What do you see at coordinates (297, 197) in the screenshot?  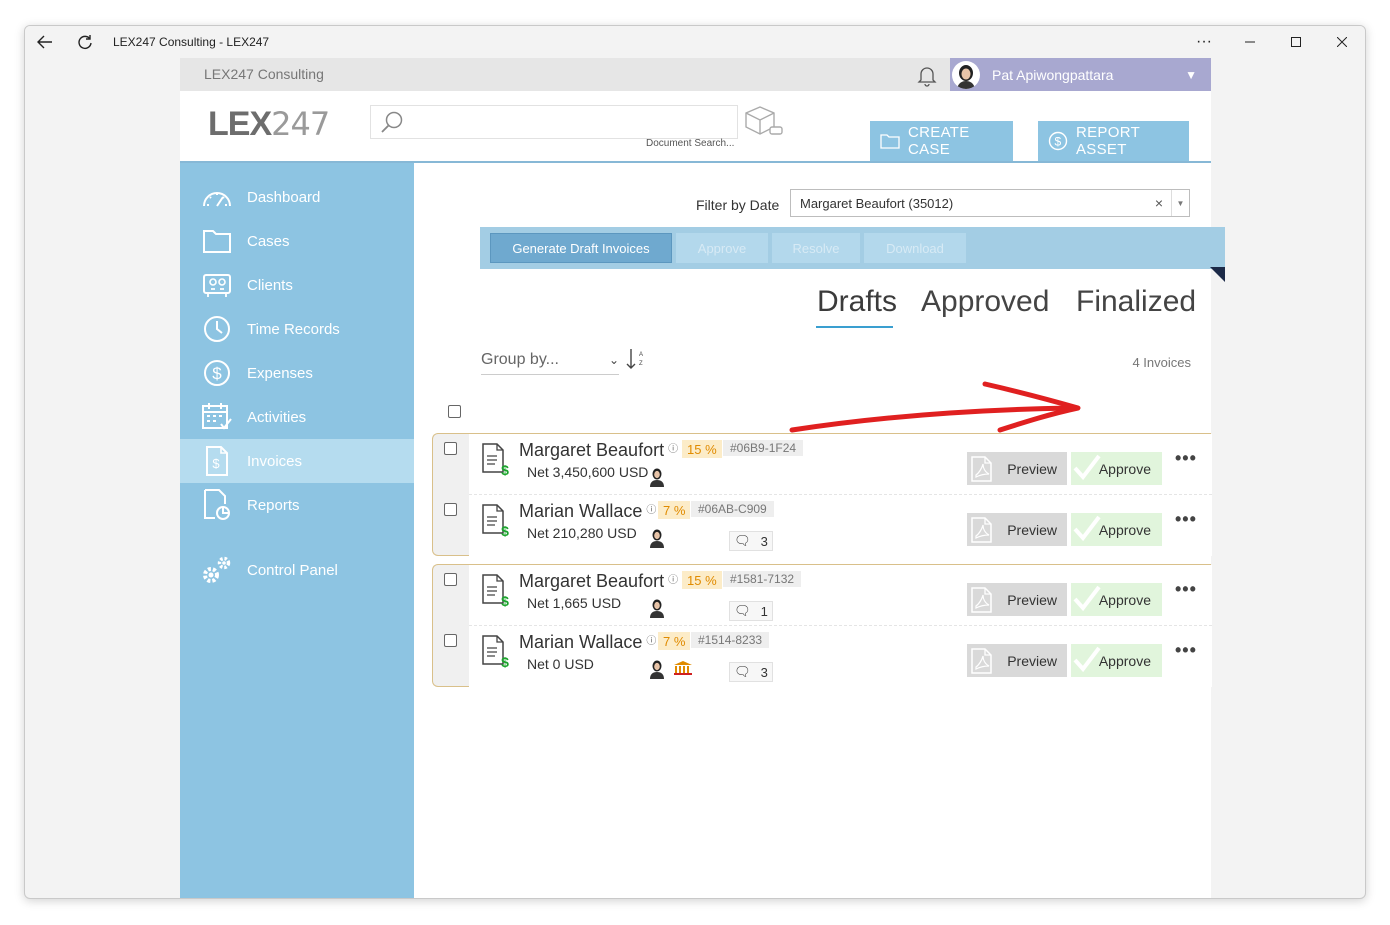 I see `sidebar-item-dashboard: Dashboard` at bounding box center [297, 197].